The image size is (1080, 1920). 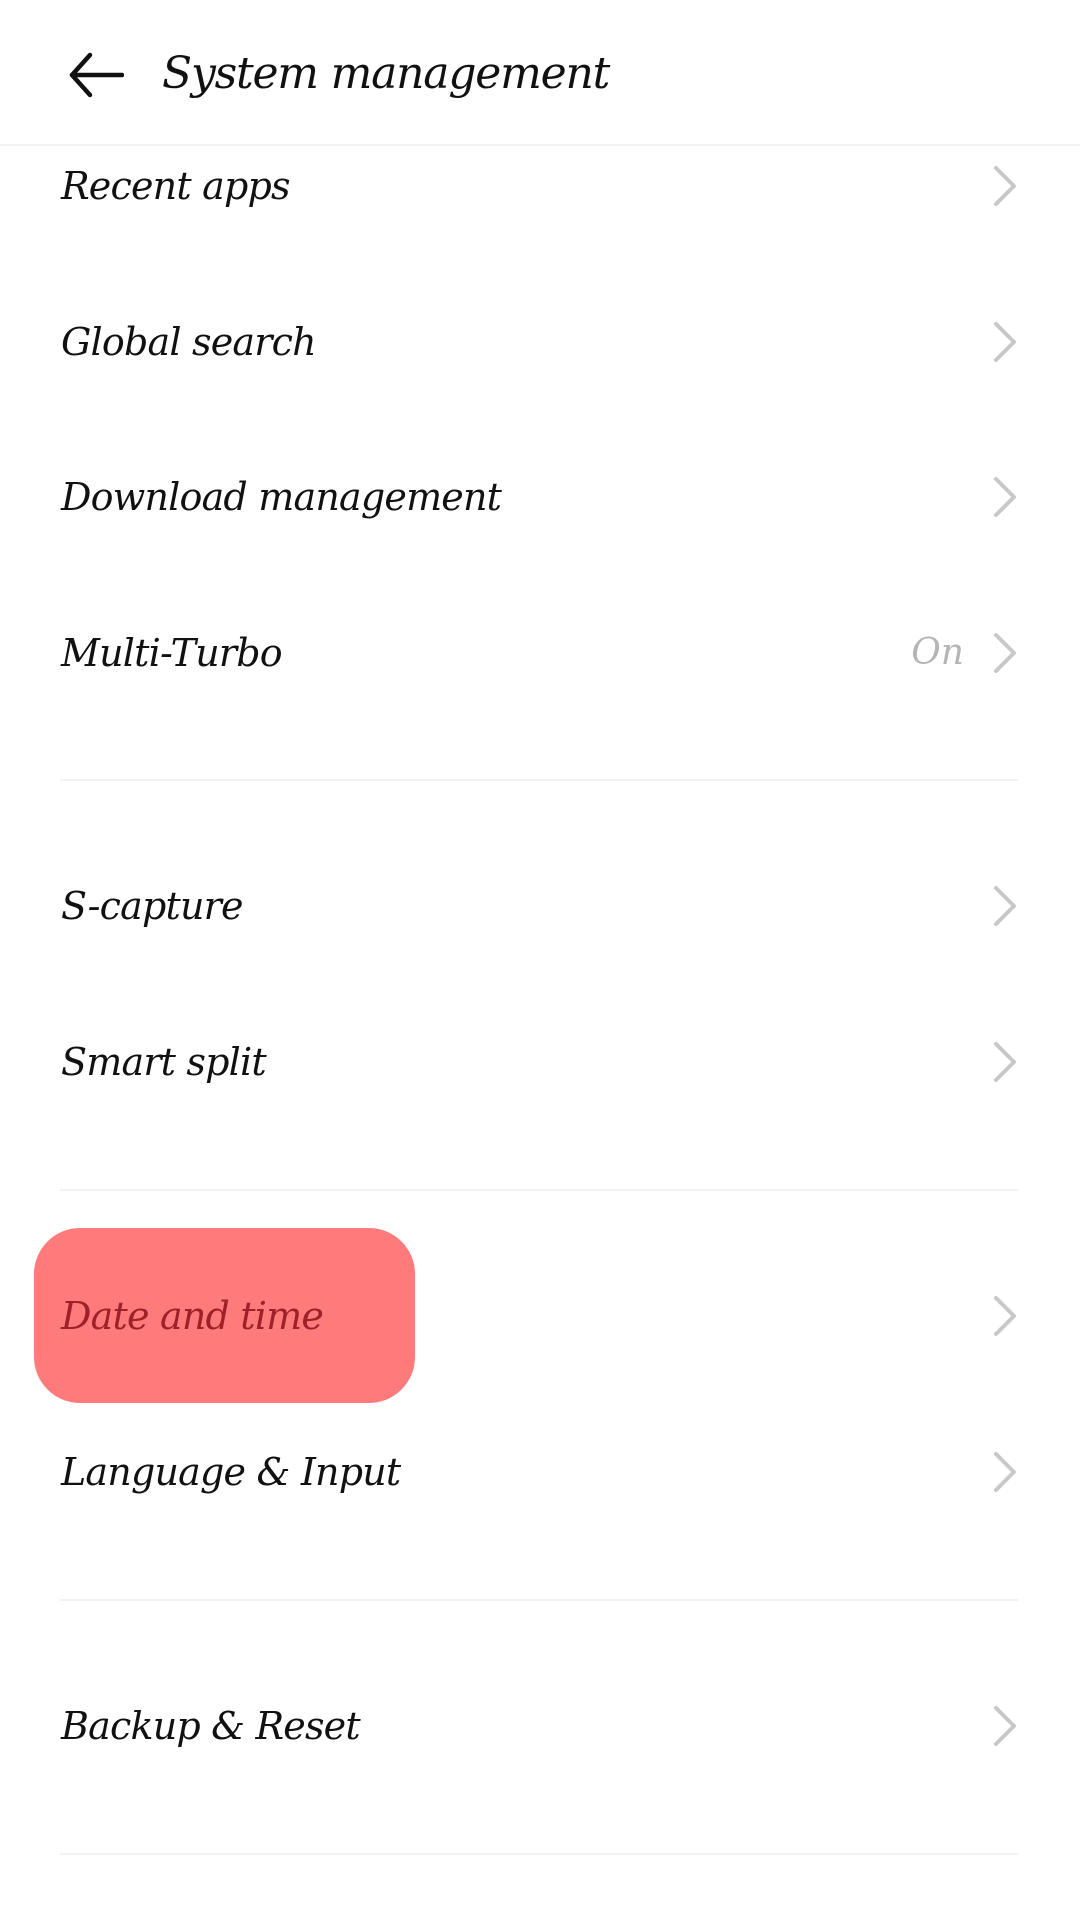 What do you see at coordinates (540, 1316) in the screenshot?
I see `list-item-date-and-time: Date and time` at bounding box center [540, 1316].